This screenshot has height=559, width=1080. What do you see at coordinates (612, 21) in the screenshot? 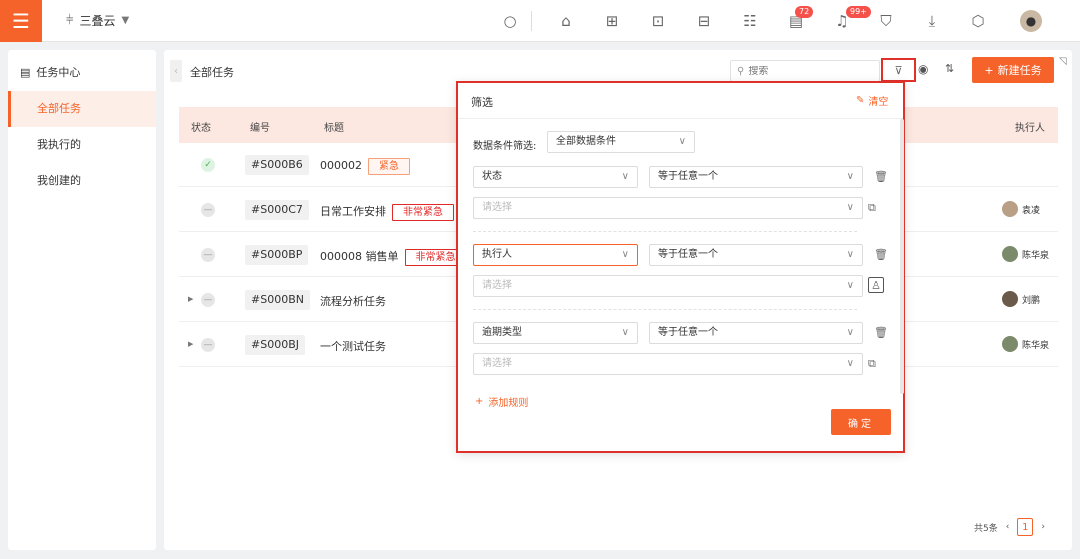
I see `apps-grid-icon: ⊞` at bounding box center [612, 21].